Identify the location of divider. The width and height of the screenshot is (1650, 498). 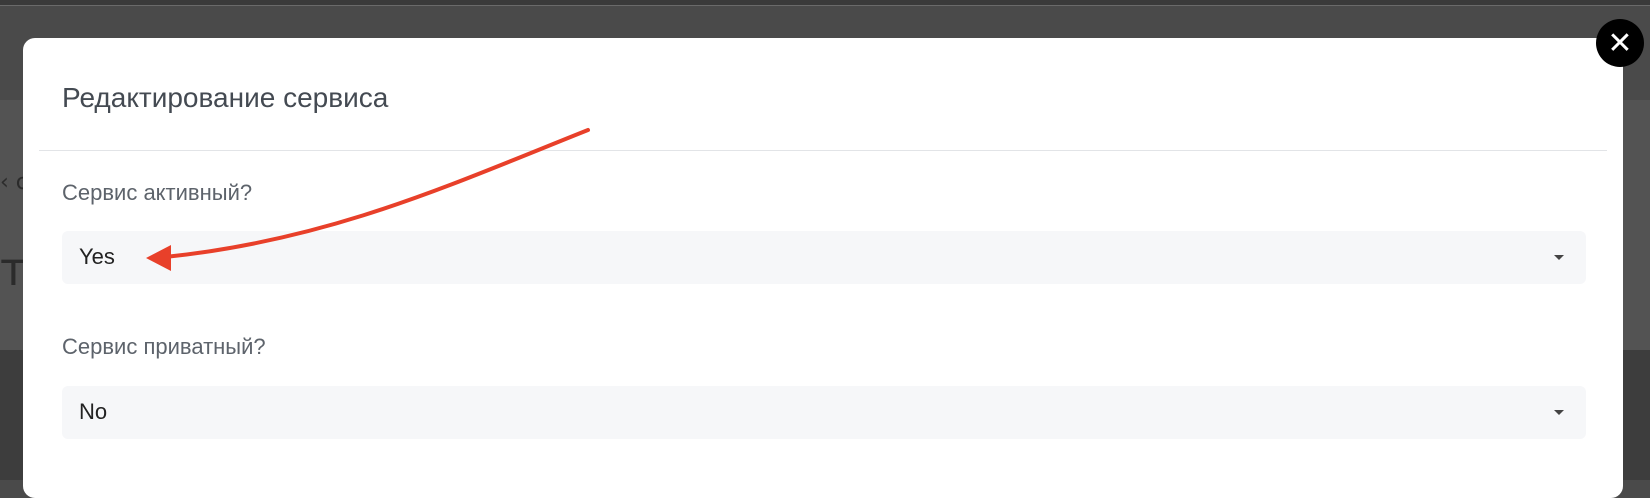
(823, 150).